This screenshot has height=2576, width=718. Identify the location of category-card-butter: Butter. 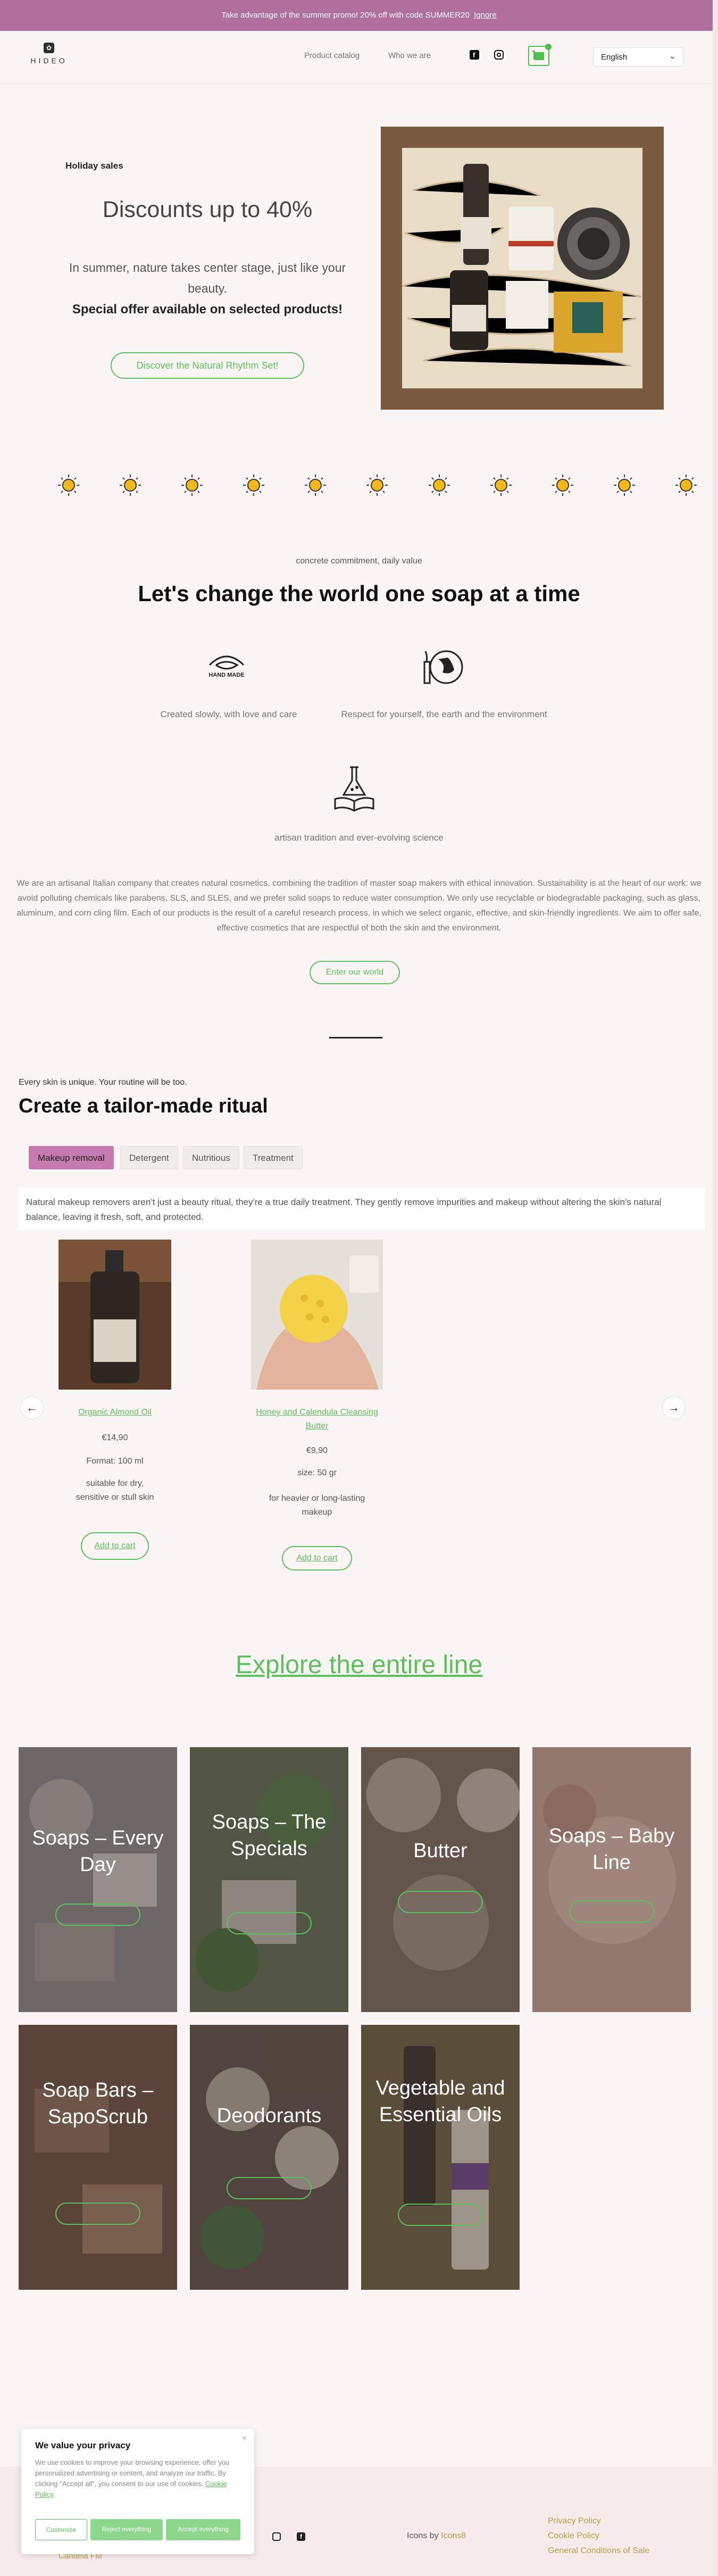
(440, 1879).